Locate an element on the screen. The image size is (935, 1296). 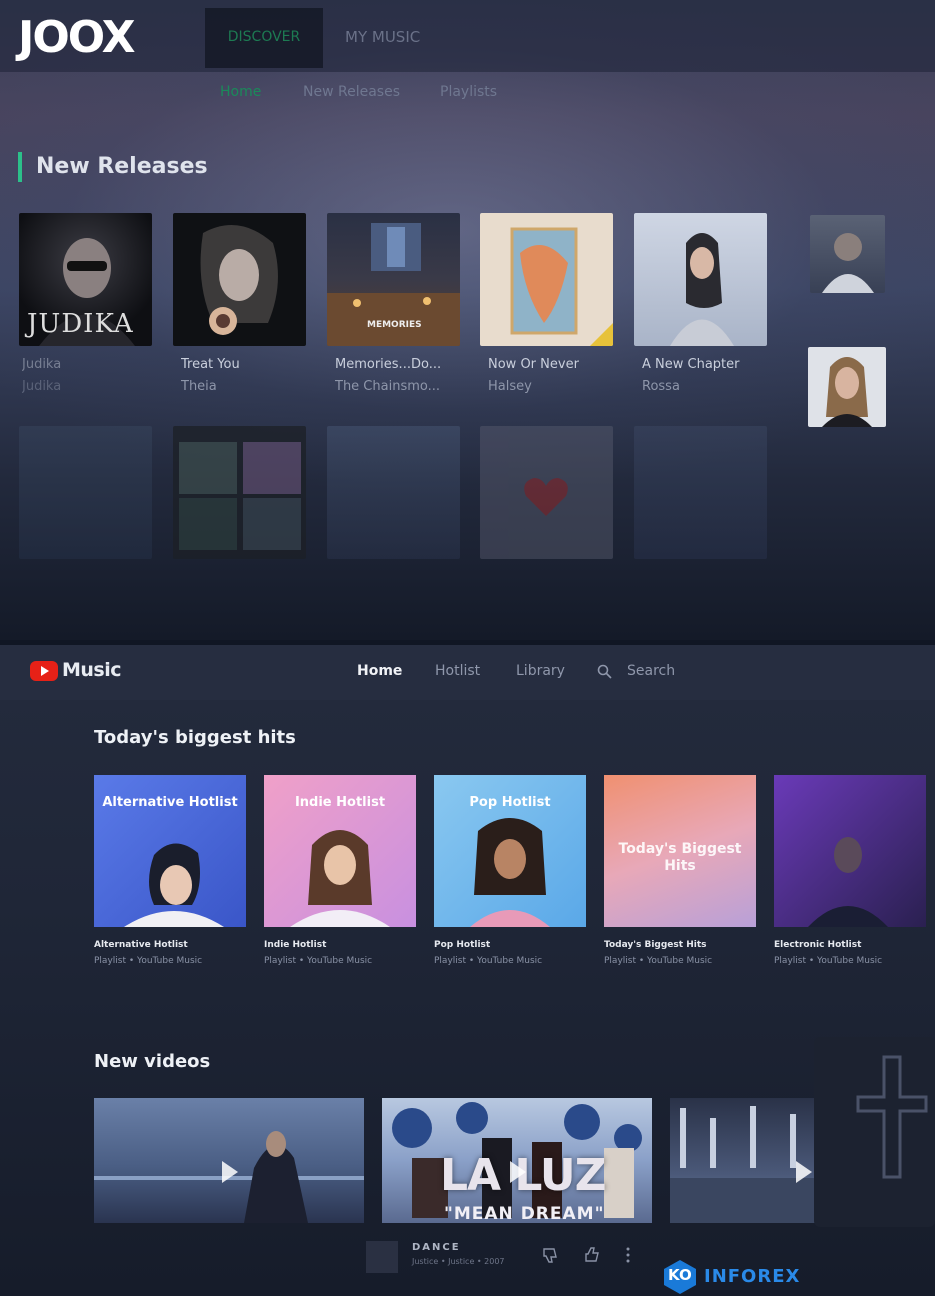
video-thumbnail is located at coordinates (742, 1164).